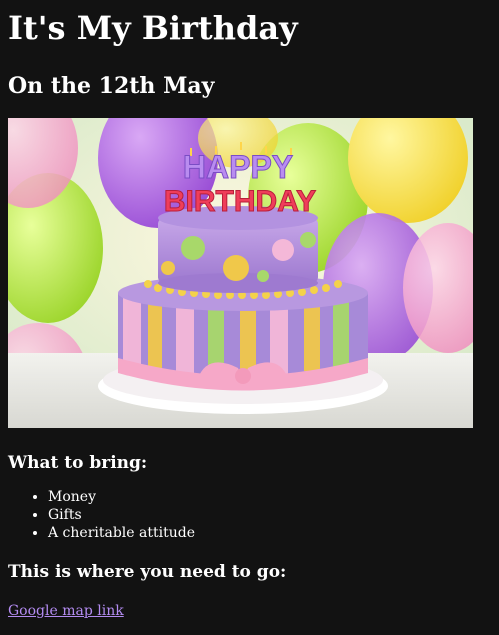  What do you see at coordinates (147, 572) in the screenshot?
I see `location-heading: This is where you need to go:` at bounding box center [147, 572].